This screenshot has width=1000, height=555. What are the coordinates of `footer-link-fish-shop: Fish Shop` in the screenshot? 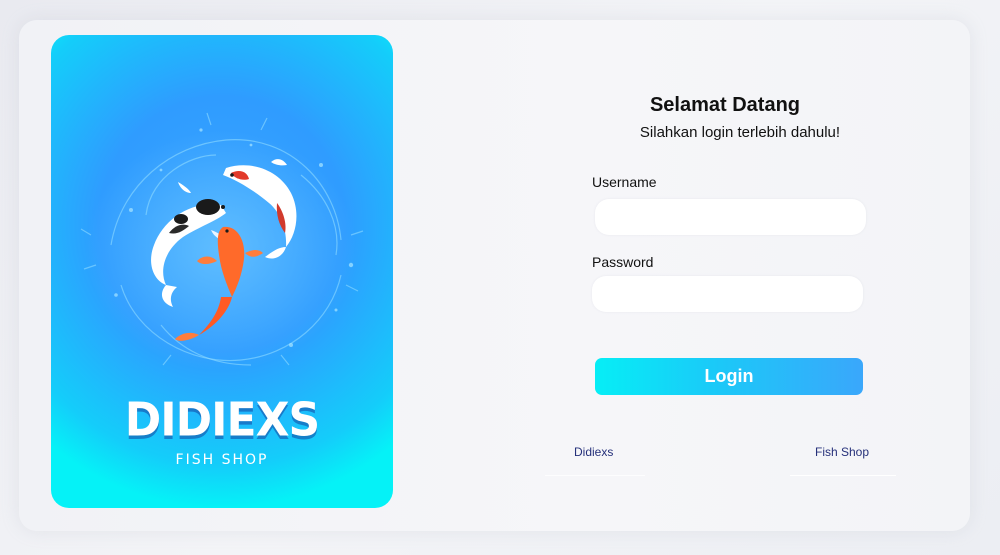 It's located at (842, 452).